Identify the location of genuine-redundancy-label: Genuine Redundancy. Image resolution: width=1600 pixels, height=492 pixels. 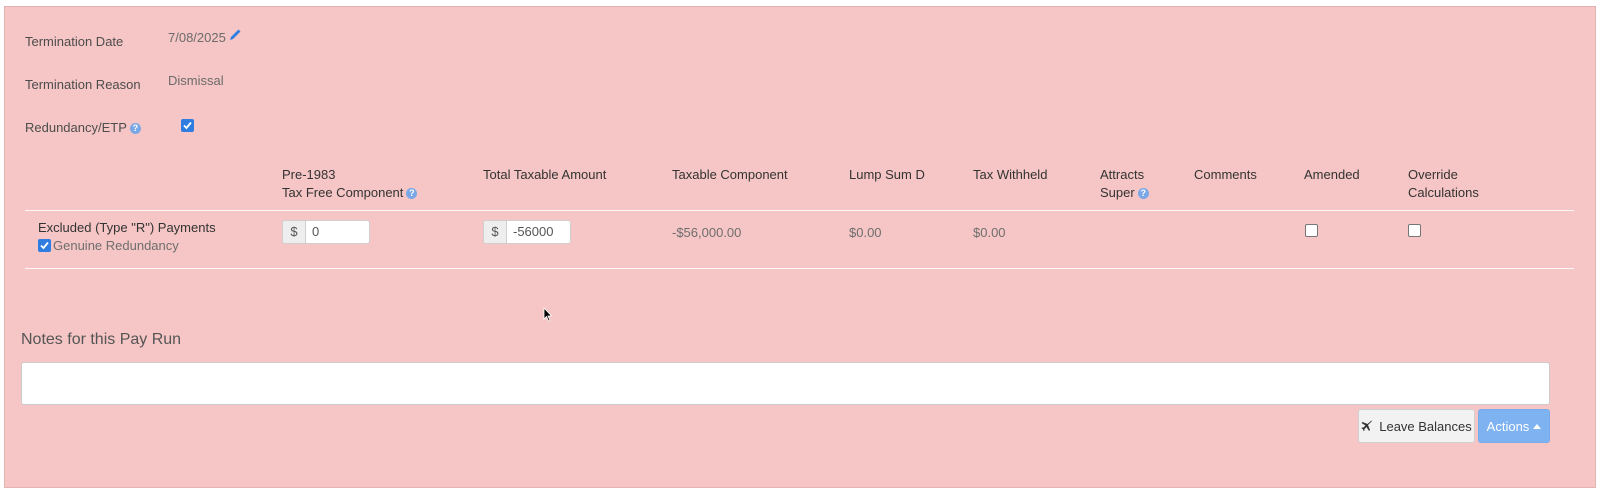
(116, 245).